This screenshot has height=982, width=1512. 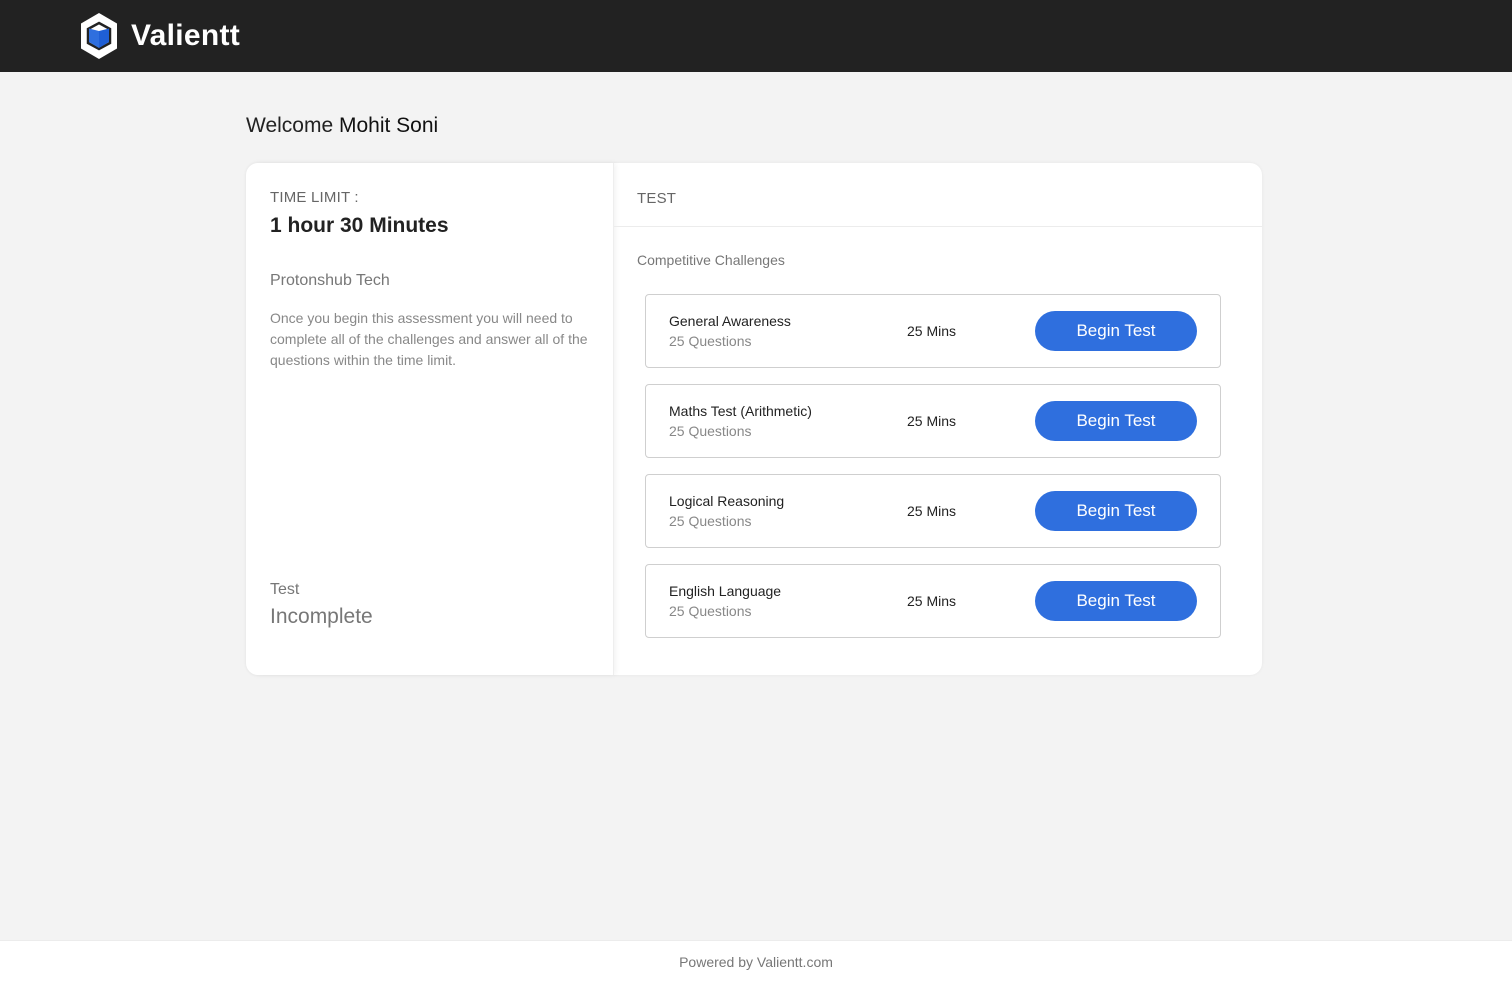 I want to click on test-info: Maths Test (Arithmetic) 25 Questions, so click(x=788, y=421).